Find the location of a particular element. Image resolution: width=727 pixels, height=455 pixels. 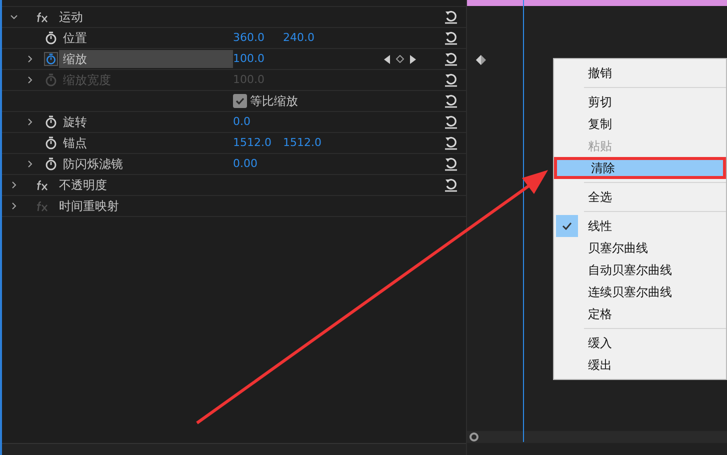

menu-item: 缓出 is located at coordinates (640, 365).